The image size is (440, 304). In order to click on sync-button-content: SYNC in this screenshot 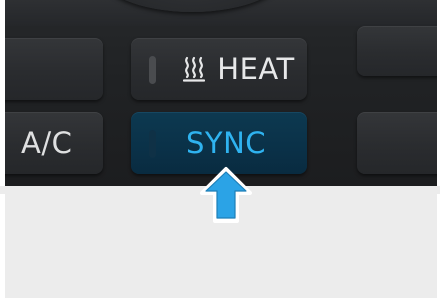, I will do `click(219, 143)`.